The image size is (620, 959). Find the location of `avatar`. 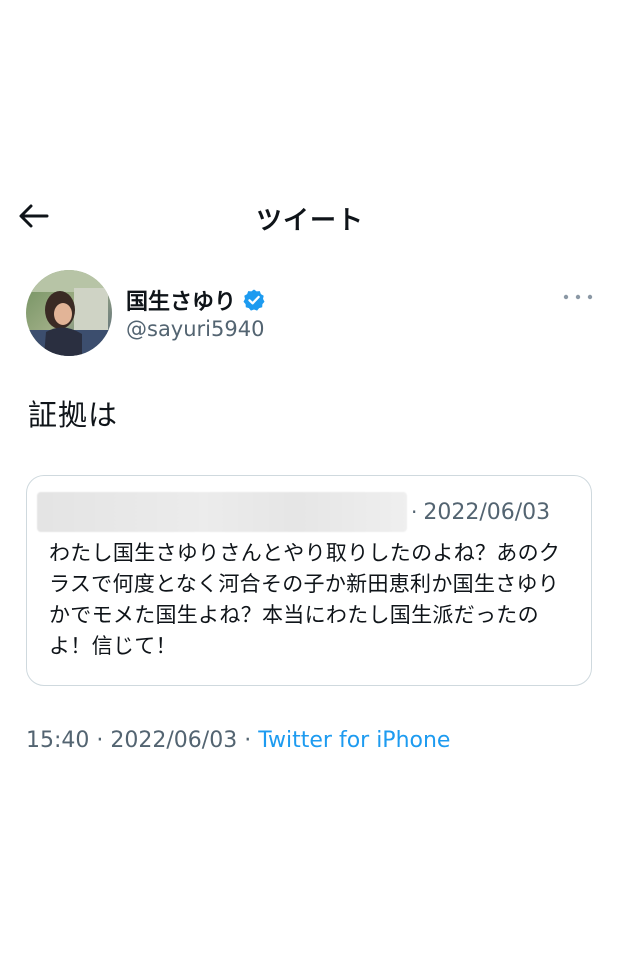

avatar is located at coordinates (69, 313).